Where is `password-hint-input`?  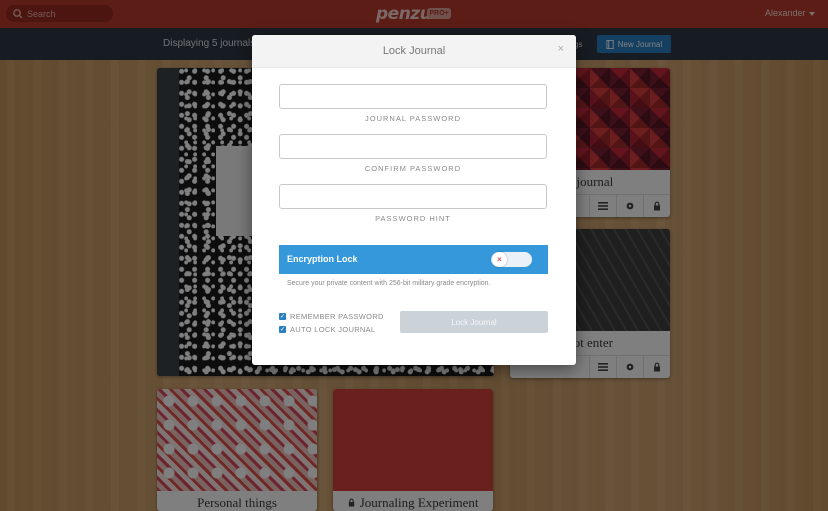 password-hint-input is located at coordinates (413, 196).